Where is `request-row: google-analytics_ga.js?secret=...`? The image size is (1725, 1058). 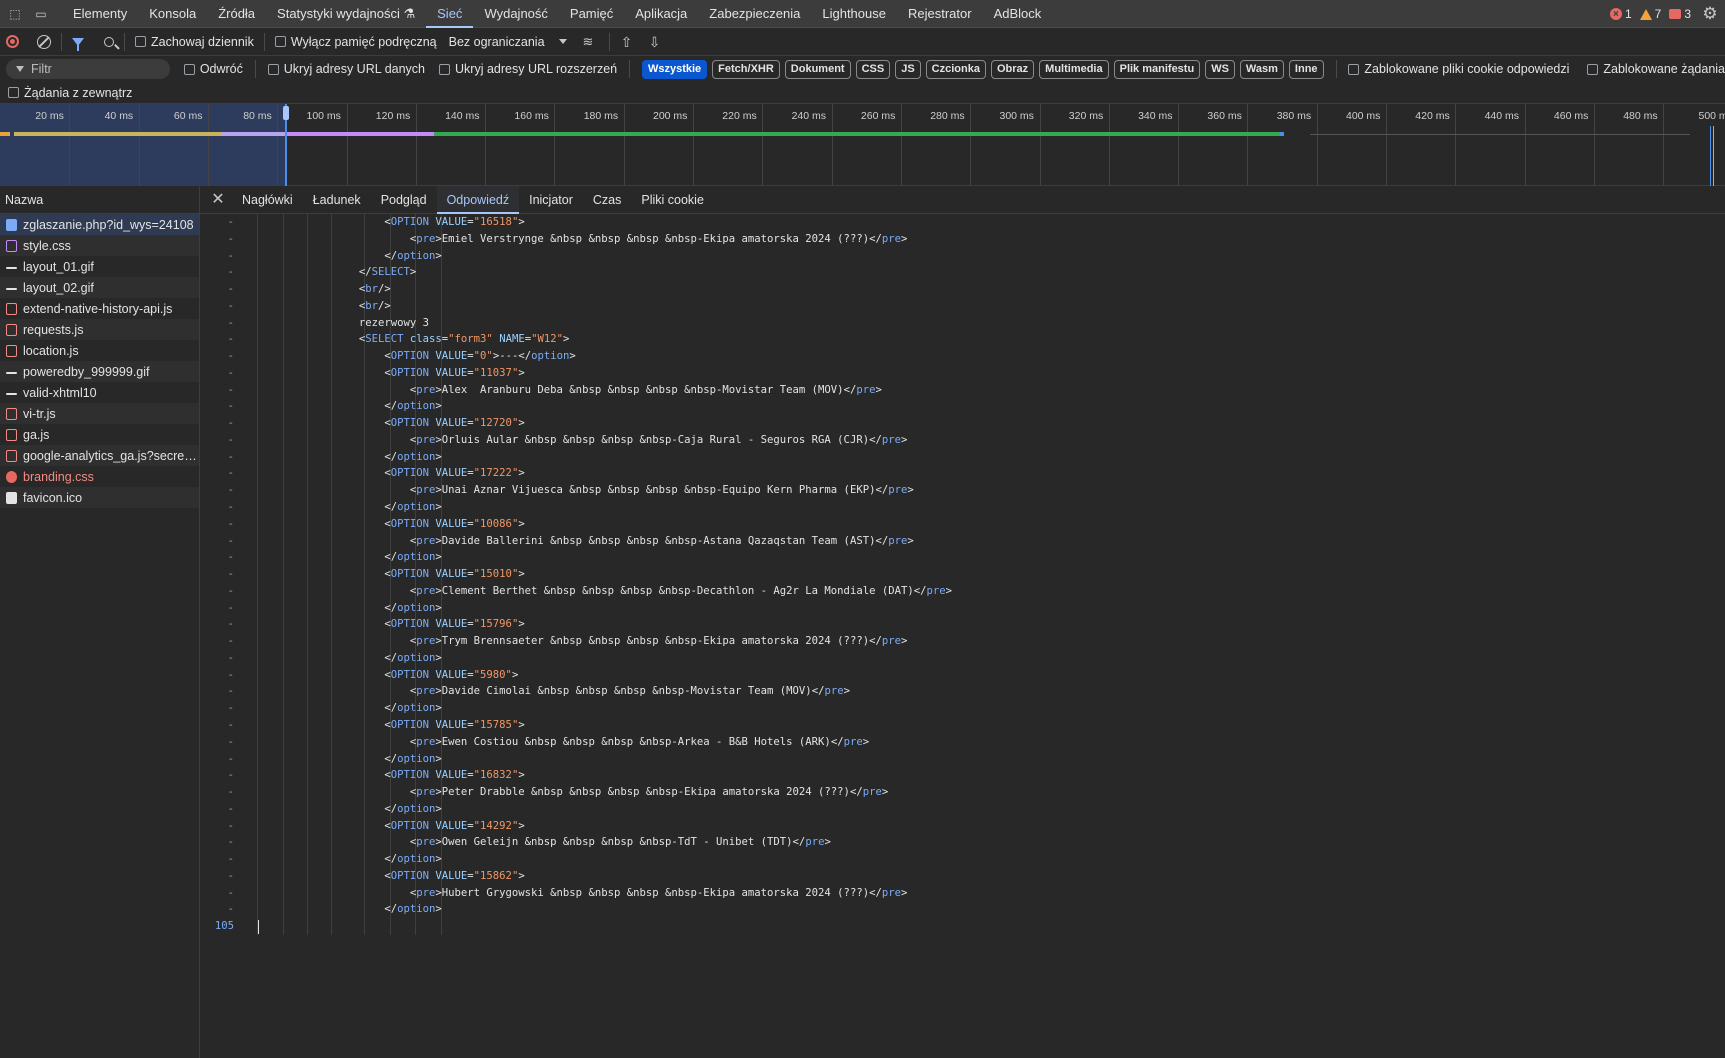 request-row: google-analytics_ga.js?secret=... is located at coordinates (99, 455).